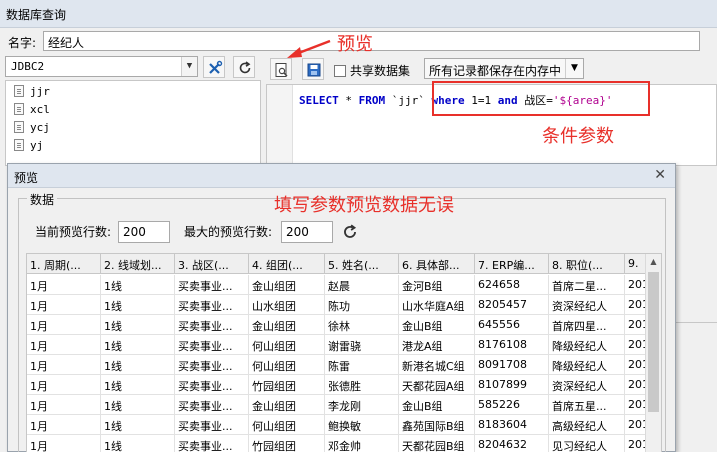 The image size is (717, 452). I want to click on table-cell: 谢雷骁, so click(362, 345).